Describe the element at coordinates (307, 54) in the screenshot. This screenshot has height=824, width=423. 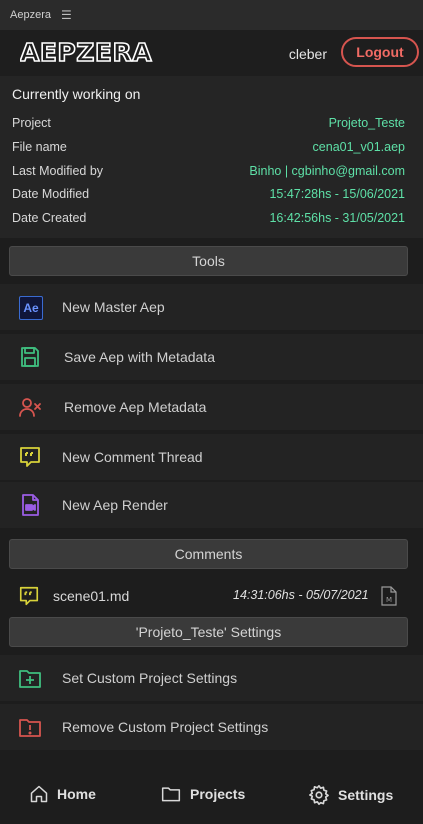
I see `username: cleber` at that location.